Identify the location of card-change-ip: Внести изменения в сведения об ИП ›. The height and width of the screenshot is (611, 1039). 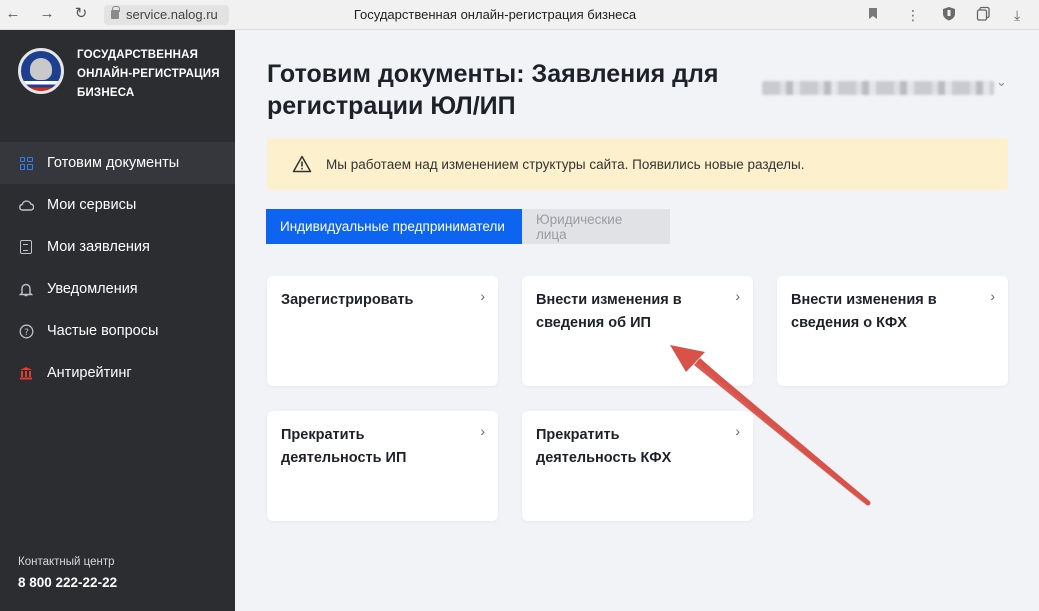
(637, 331).